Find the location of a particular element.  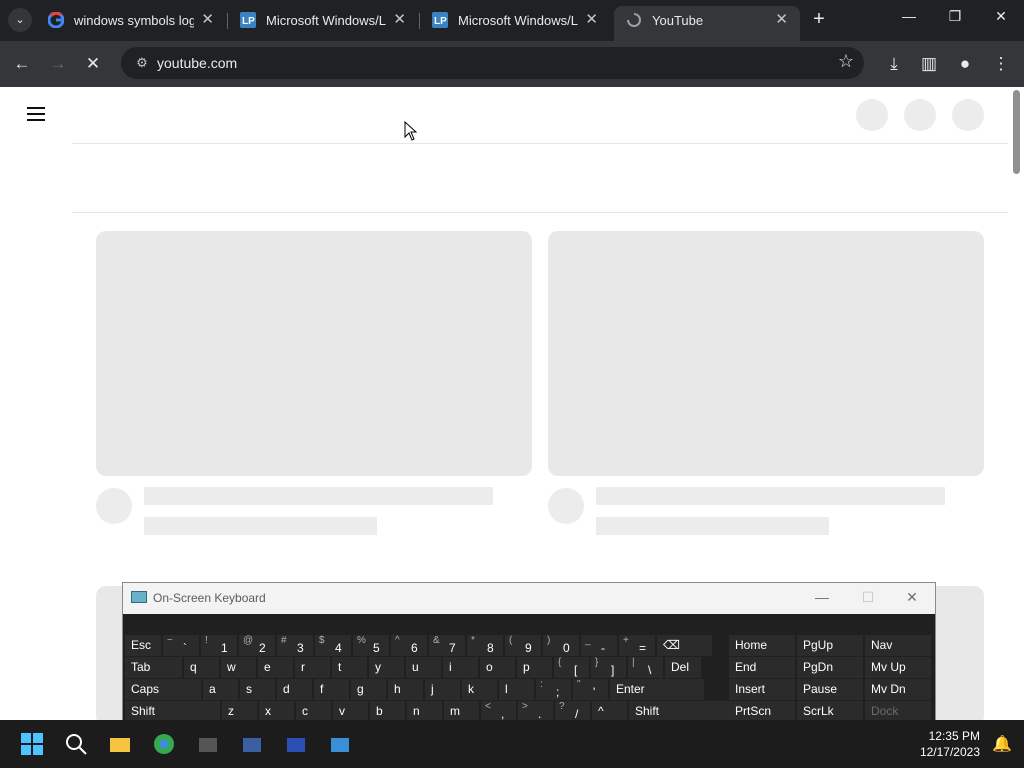

osk-key: ScrLk is located at coordinates (830, 711).